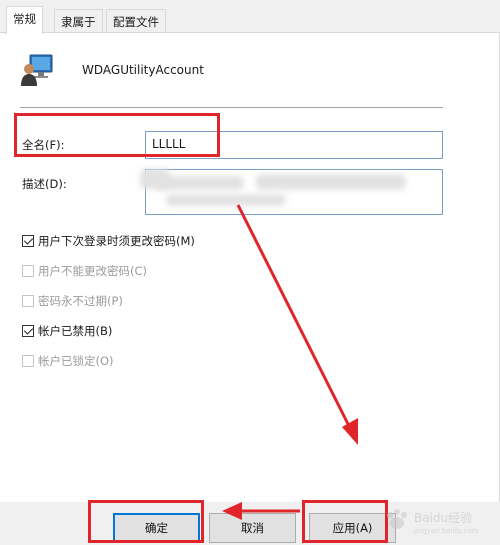 This screenshot has width=500, height=545. I want to click on paw-icon: Baidu经验 jingyan.baidu.com, so click(433, 522).